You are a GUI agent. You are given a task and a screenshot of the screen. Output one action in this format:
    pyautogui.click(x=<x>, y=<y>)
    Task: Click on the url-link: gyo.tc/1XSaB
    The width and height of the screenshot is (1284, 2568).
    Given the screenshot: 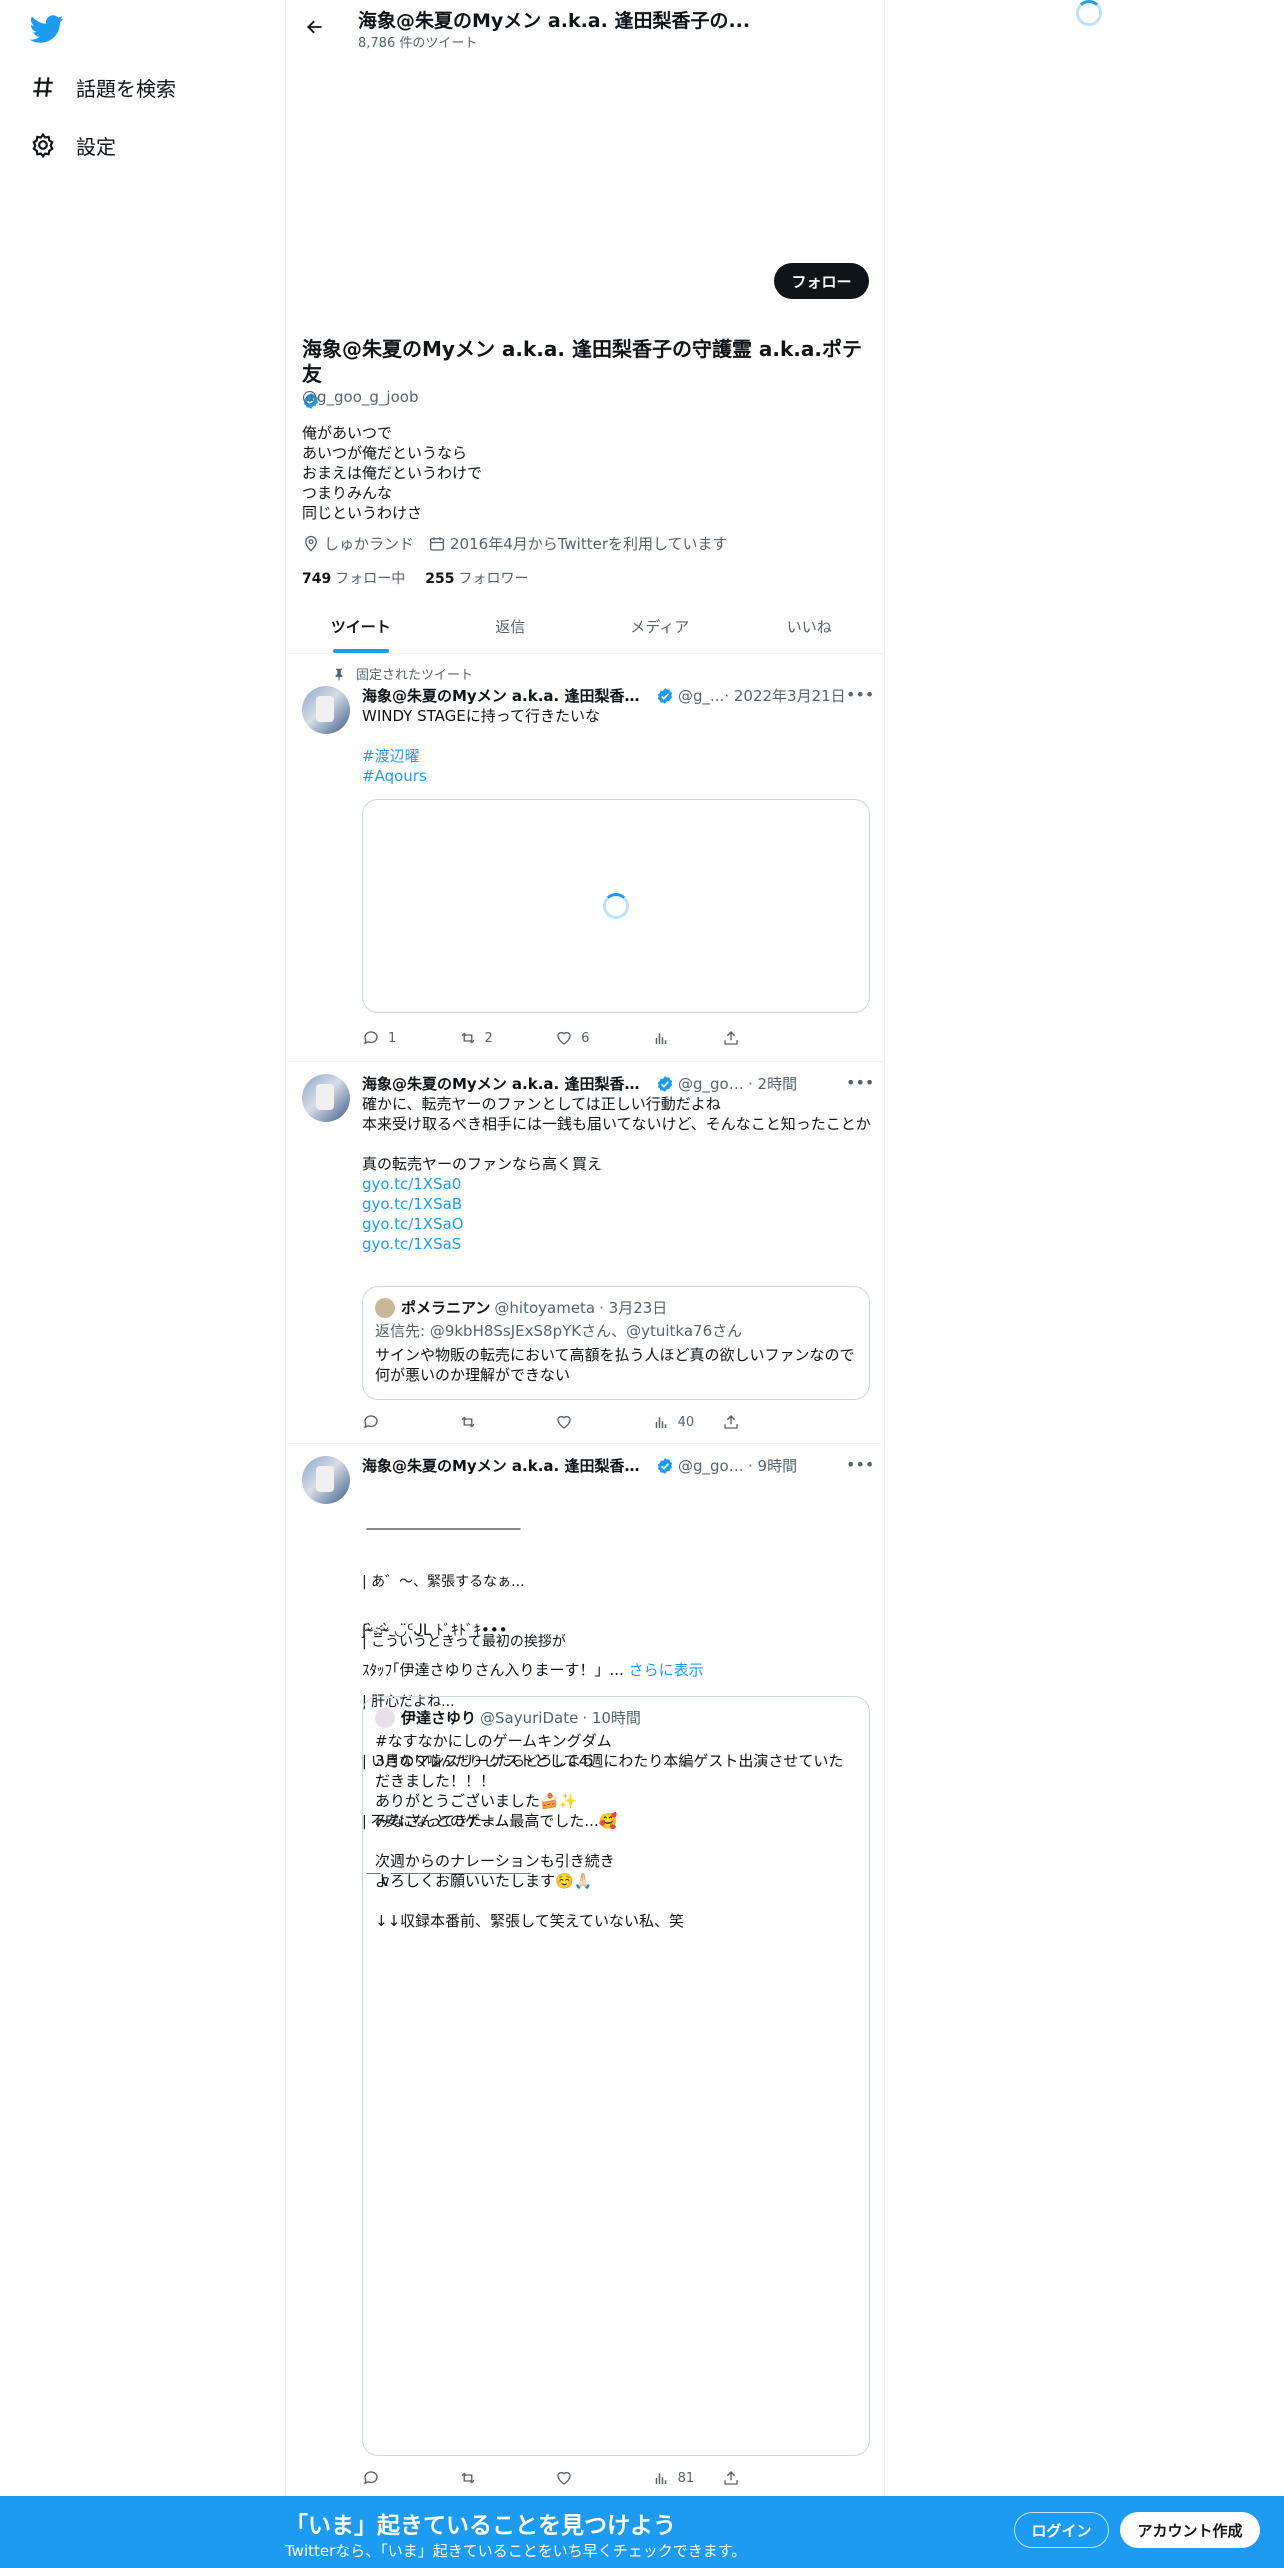 What is the action you would take?
    pyautogui.click(x=617, y=1204)
    